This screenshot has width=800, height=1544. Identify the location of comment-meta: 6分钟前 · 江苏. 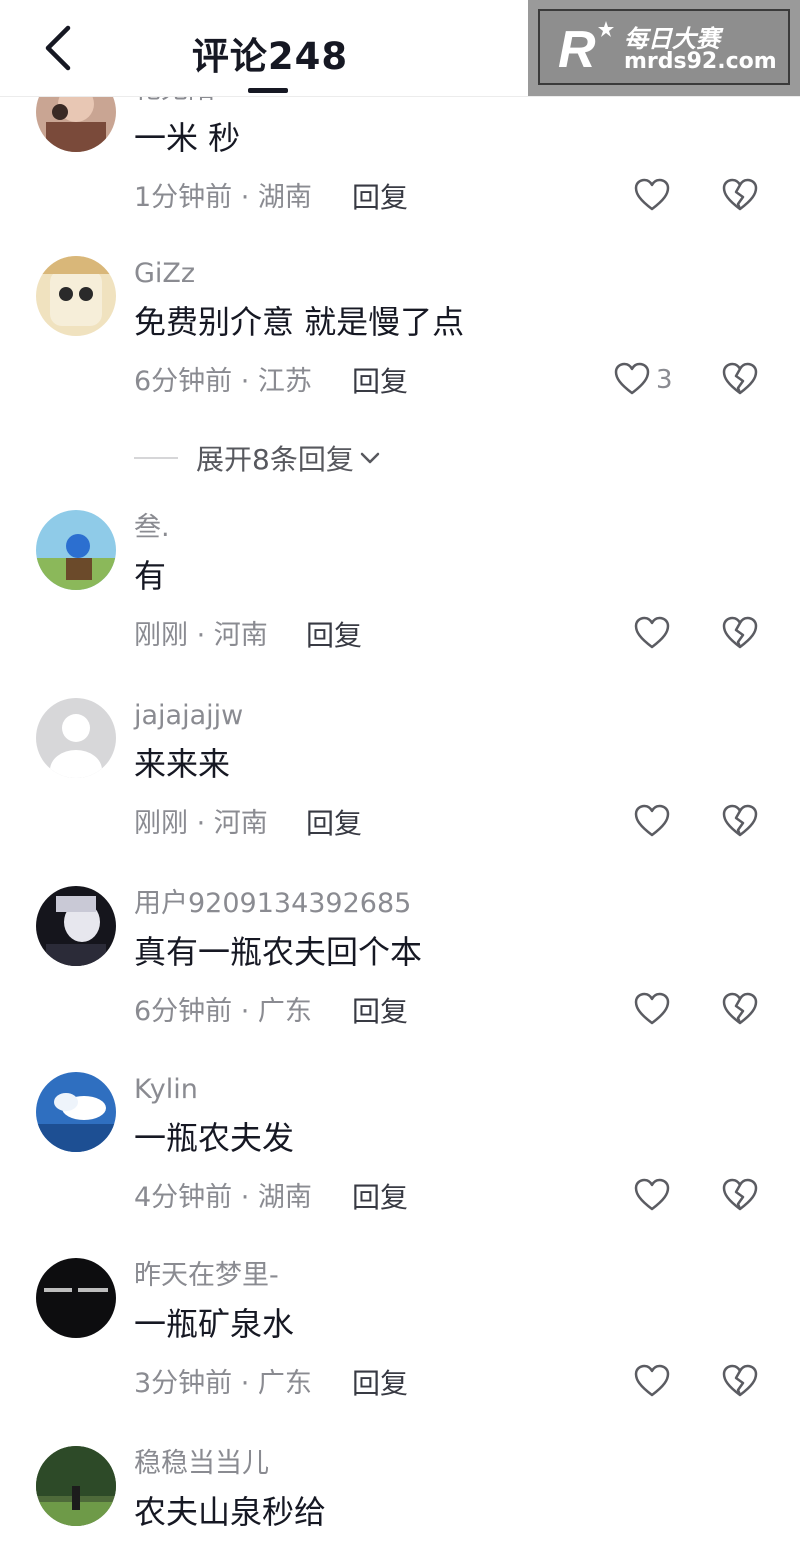
(223, 381).